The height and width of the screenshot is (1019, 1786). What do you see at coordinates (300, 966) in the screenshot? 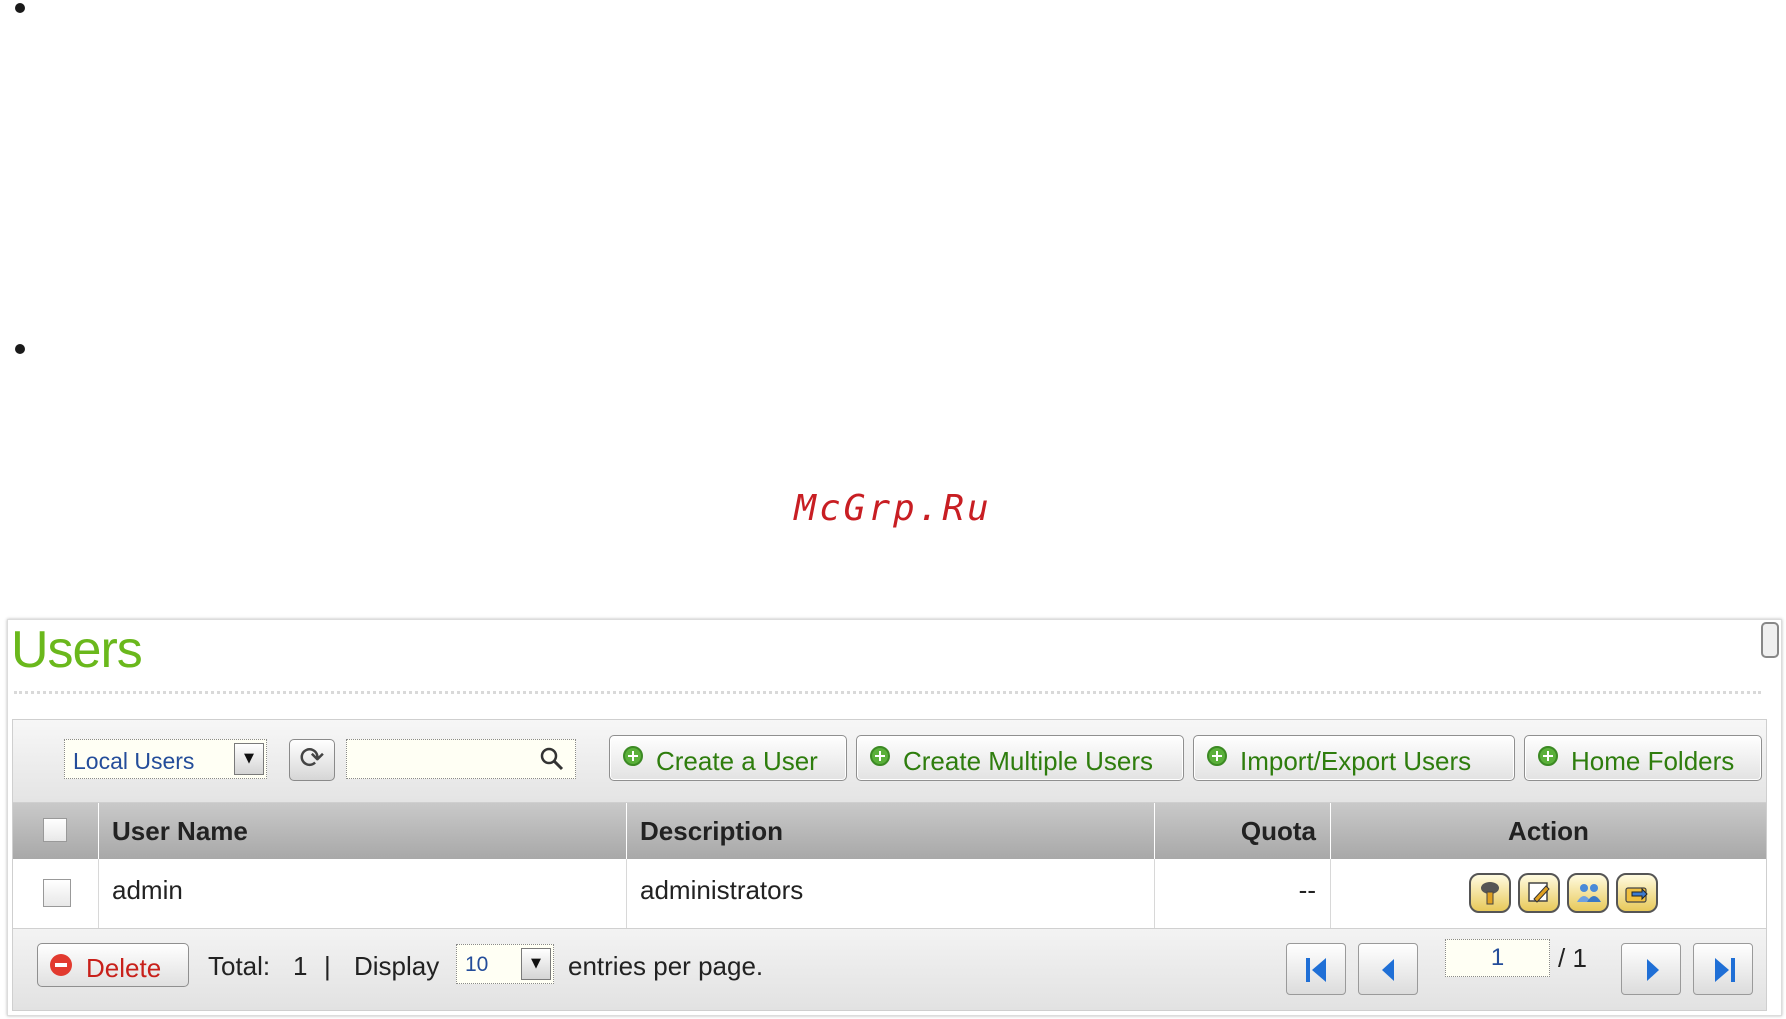
I see `total-count: 1` at bounding box center [300, 966].